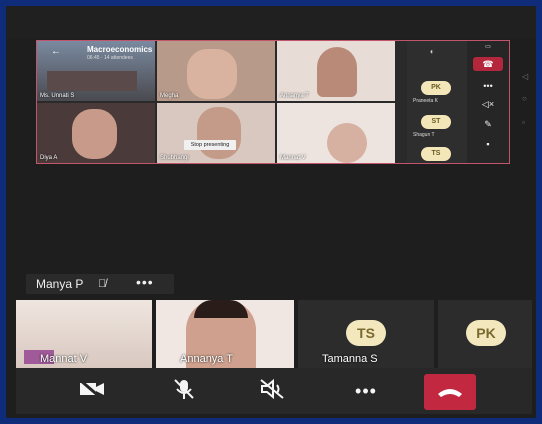  Describe the element at coordinates (210, 145) in the screenshot. I see `stop-presenting-button: Stop presenting` at that location.